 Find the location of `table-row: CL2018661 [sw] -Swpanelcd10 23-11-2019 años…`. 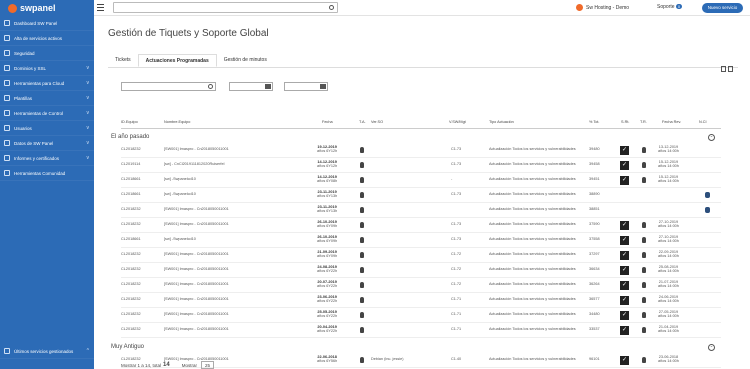

table-row: CL2018661 [sw] -Swpanelcd10 23-11-2019 años… is located at coordinates (421, 195).